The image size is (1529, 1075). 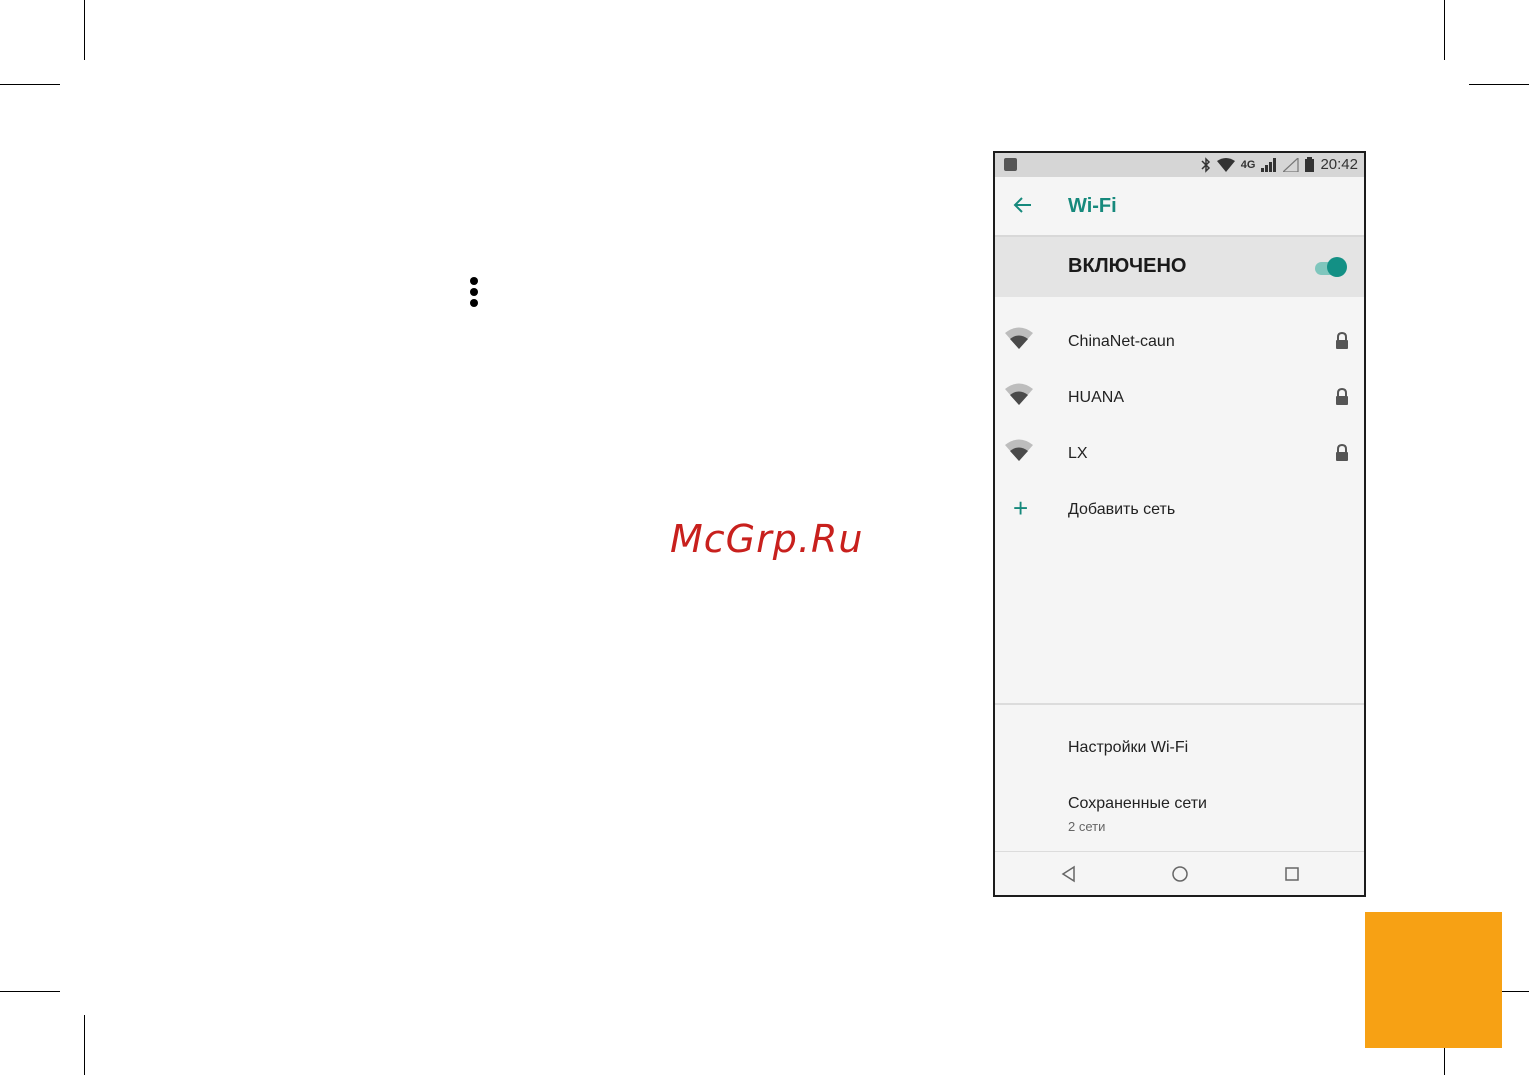 I want to click on network-item: ChinaNet-caun, so click(x=1179, y=341).